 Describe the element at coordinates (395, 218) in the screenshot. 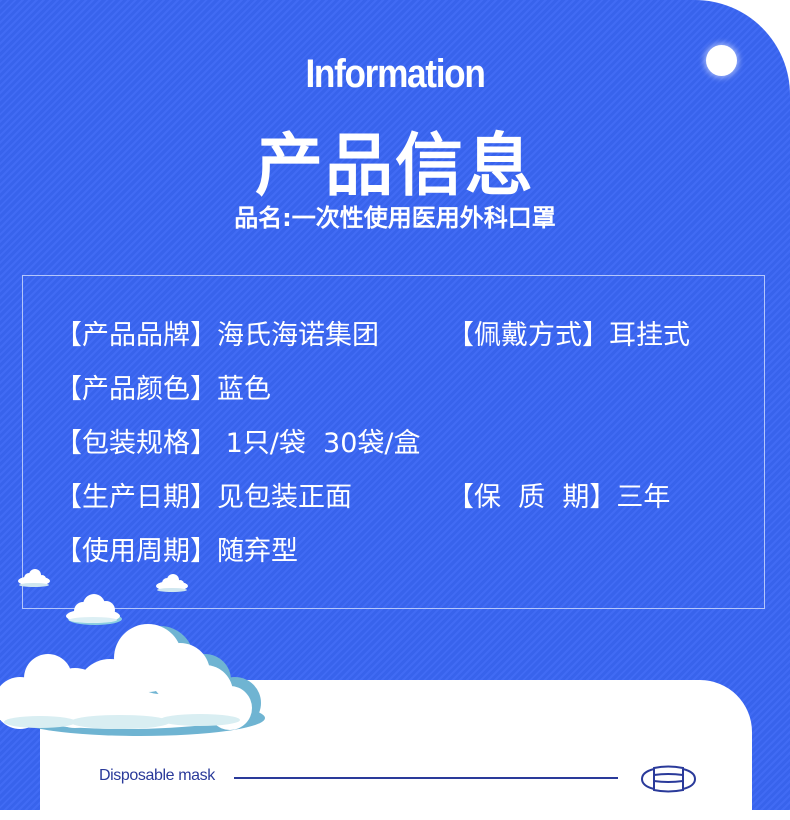

I see `product-name: 品名:一次性使用医用外科口罩` at that location.